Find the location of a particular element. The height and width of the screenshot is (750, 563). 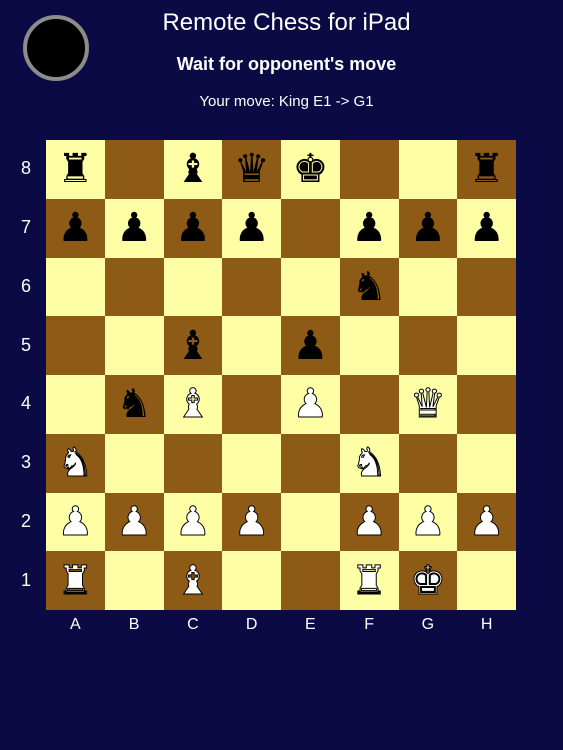

square-b6 is located at coordinates (134, 287).